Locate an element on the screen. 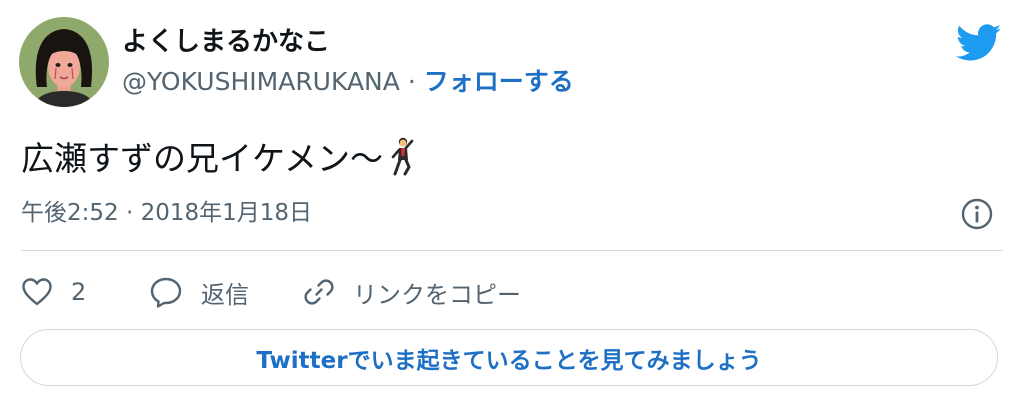  copy-link-label: リンクをコピー is located at coordinates (437, 294).